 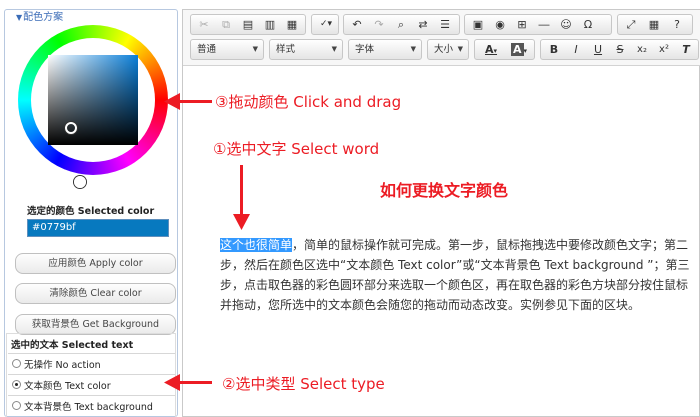 I want to click on format-select: 普通 ▼, so click(x=227, y=49).